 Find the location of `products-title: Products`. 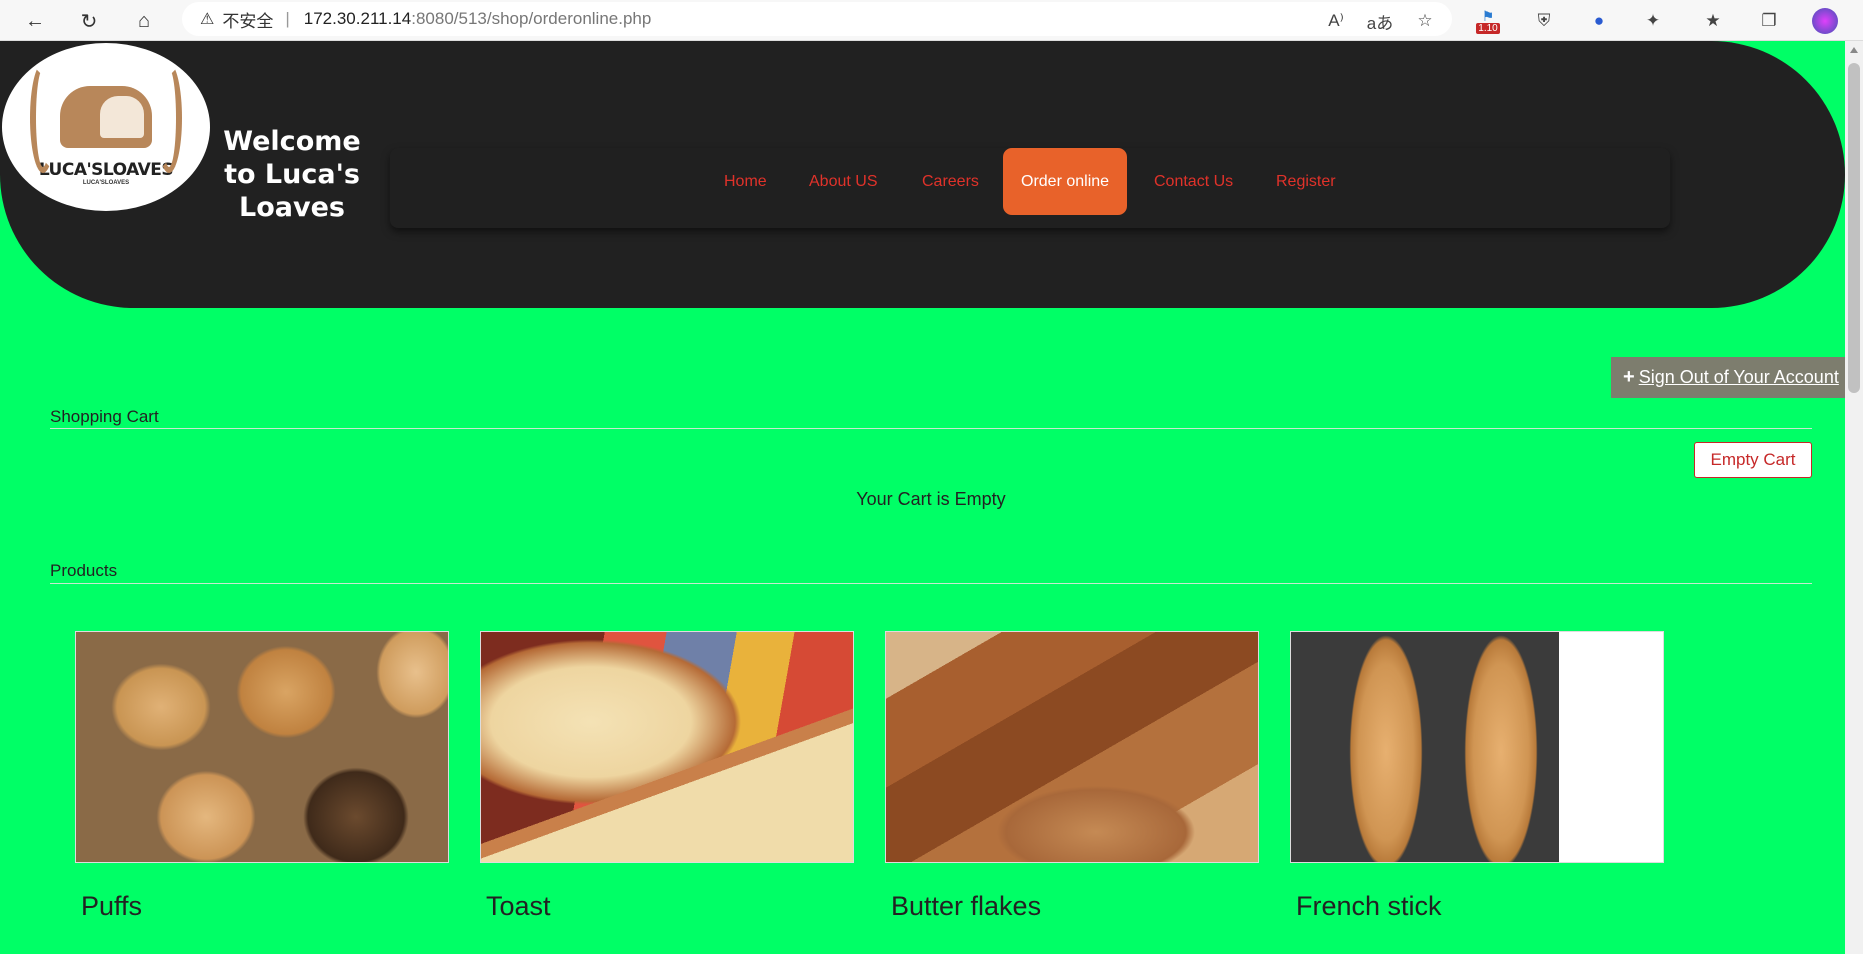

products-title: Products is located at coordinates (84, 570).